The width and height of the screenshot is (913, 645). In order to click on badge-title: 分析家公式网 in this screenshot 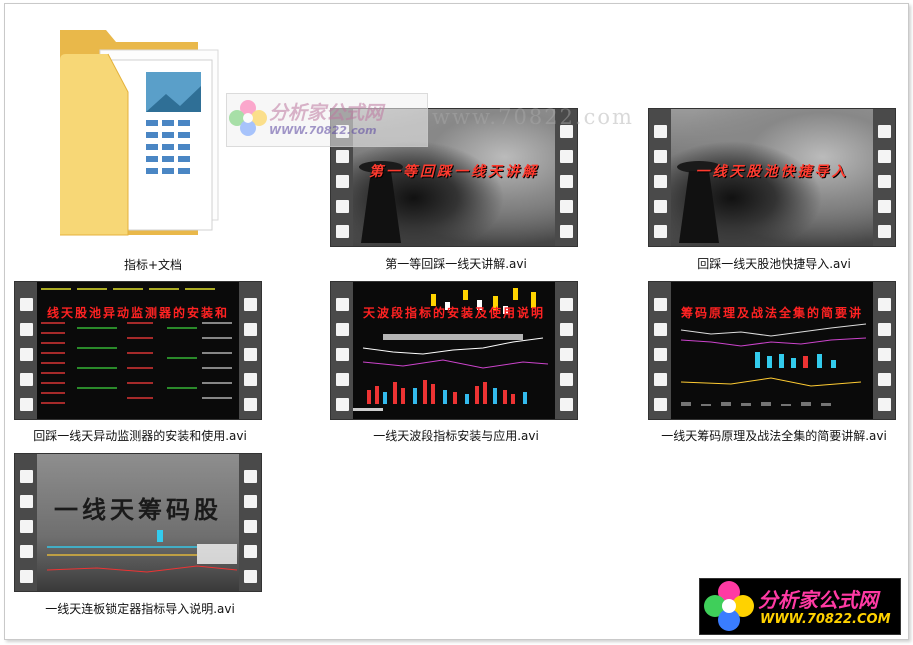, I will do `click(818, 600)`.